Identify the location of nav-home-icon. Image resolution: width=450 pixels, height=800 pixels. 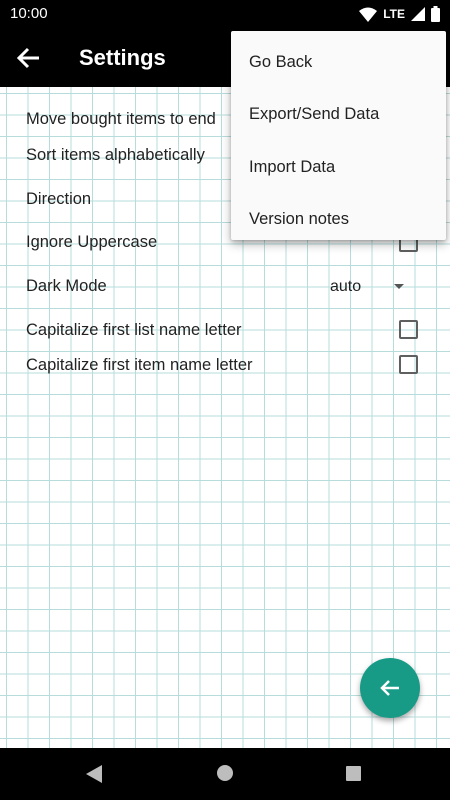
(225, 773).